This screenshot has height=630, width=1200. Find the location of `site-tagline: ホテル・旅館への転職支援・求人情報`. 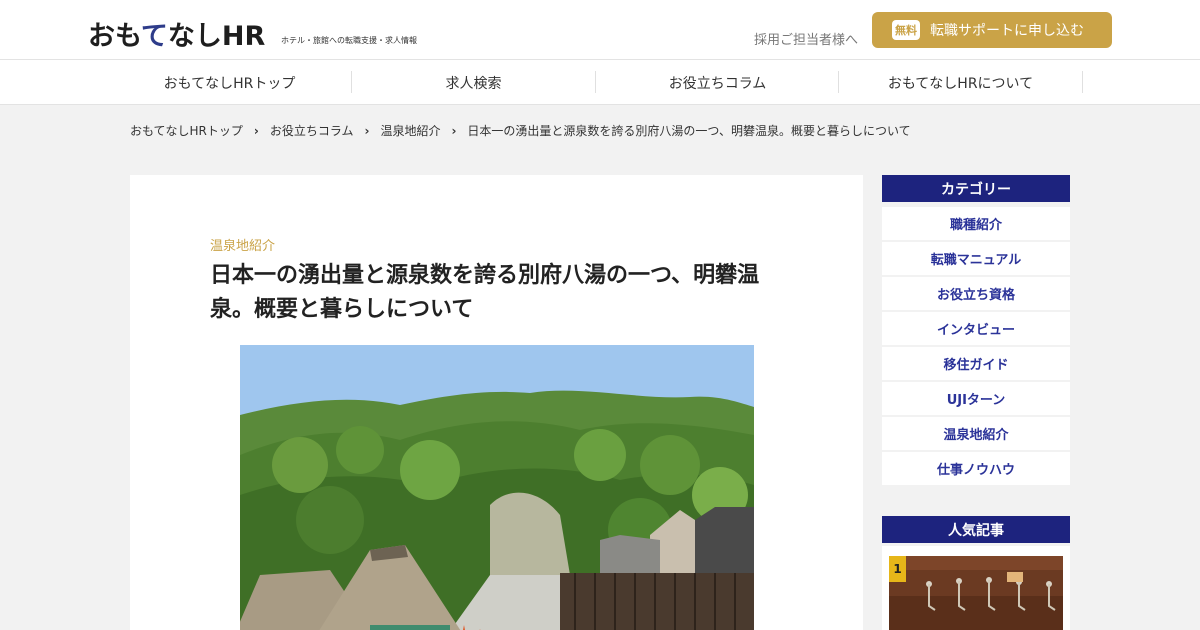

site-tagline: ホテル・旅館への転職支援・求人情報 is located at coordinates (349, 40).